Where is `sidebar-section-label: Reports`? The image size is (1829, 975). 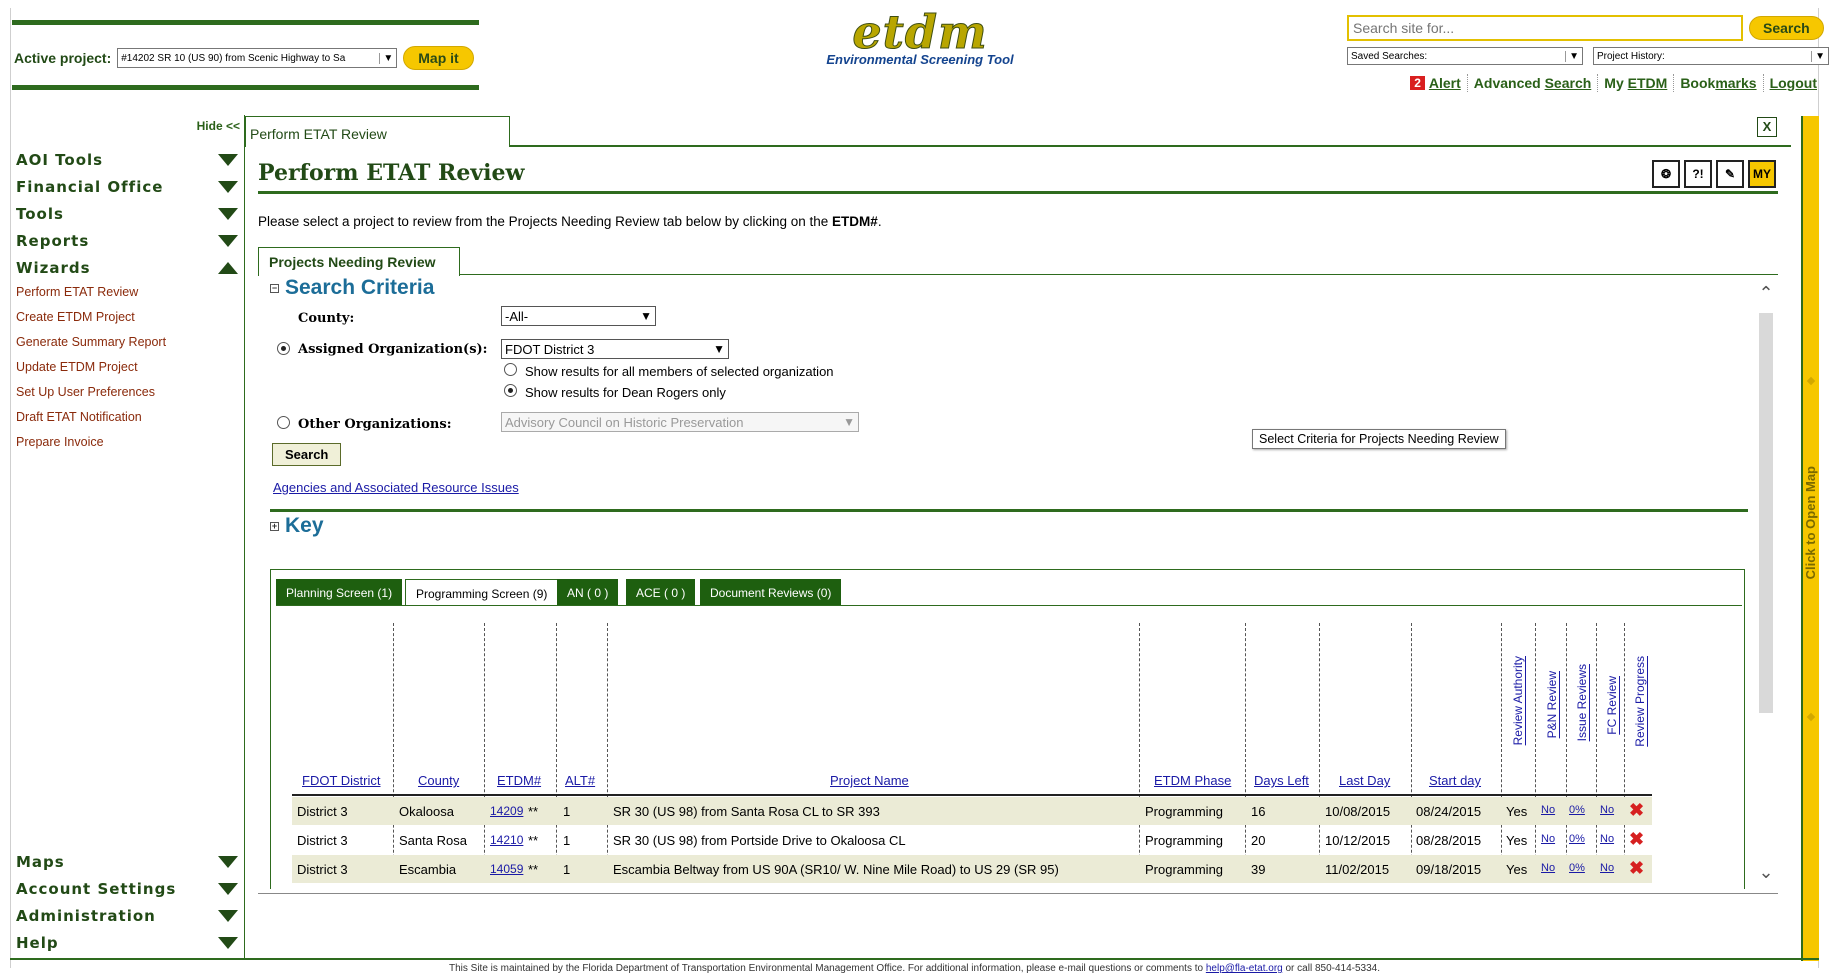
sidebar-section-label: Reports is located at coordinates (53, 241).